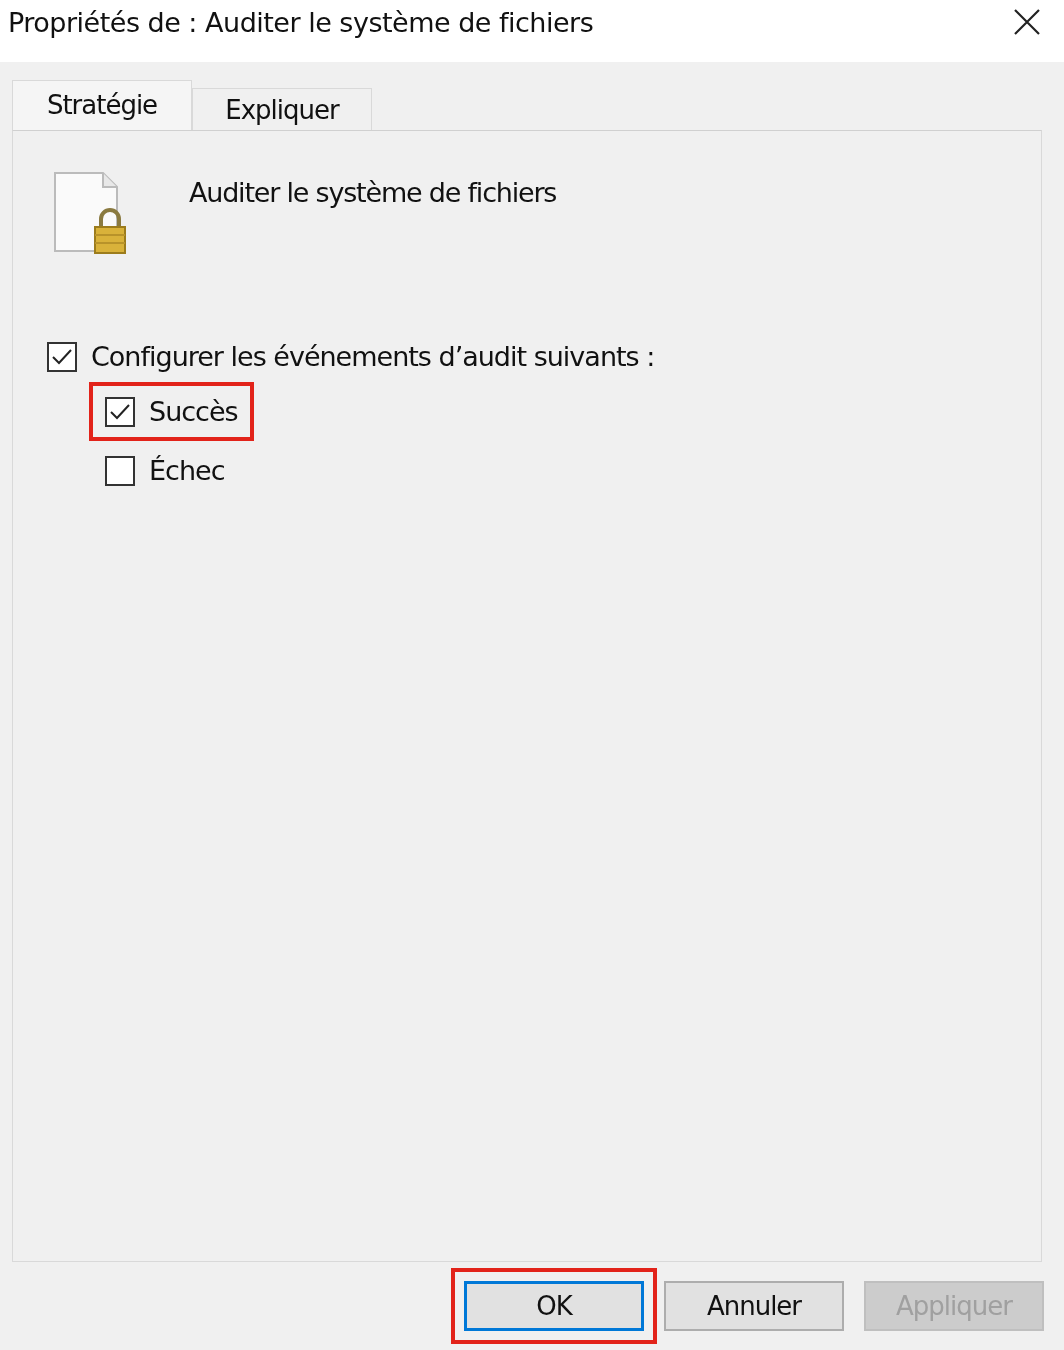 The width and height of the screenshot is (1064, 1350). What do you see at coordinates (754, 1306) in the screenshot?
I see `dialog-button: Annuler` at bounding box center [754, 1306].